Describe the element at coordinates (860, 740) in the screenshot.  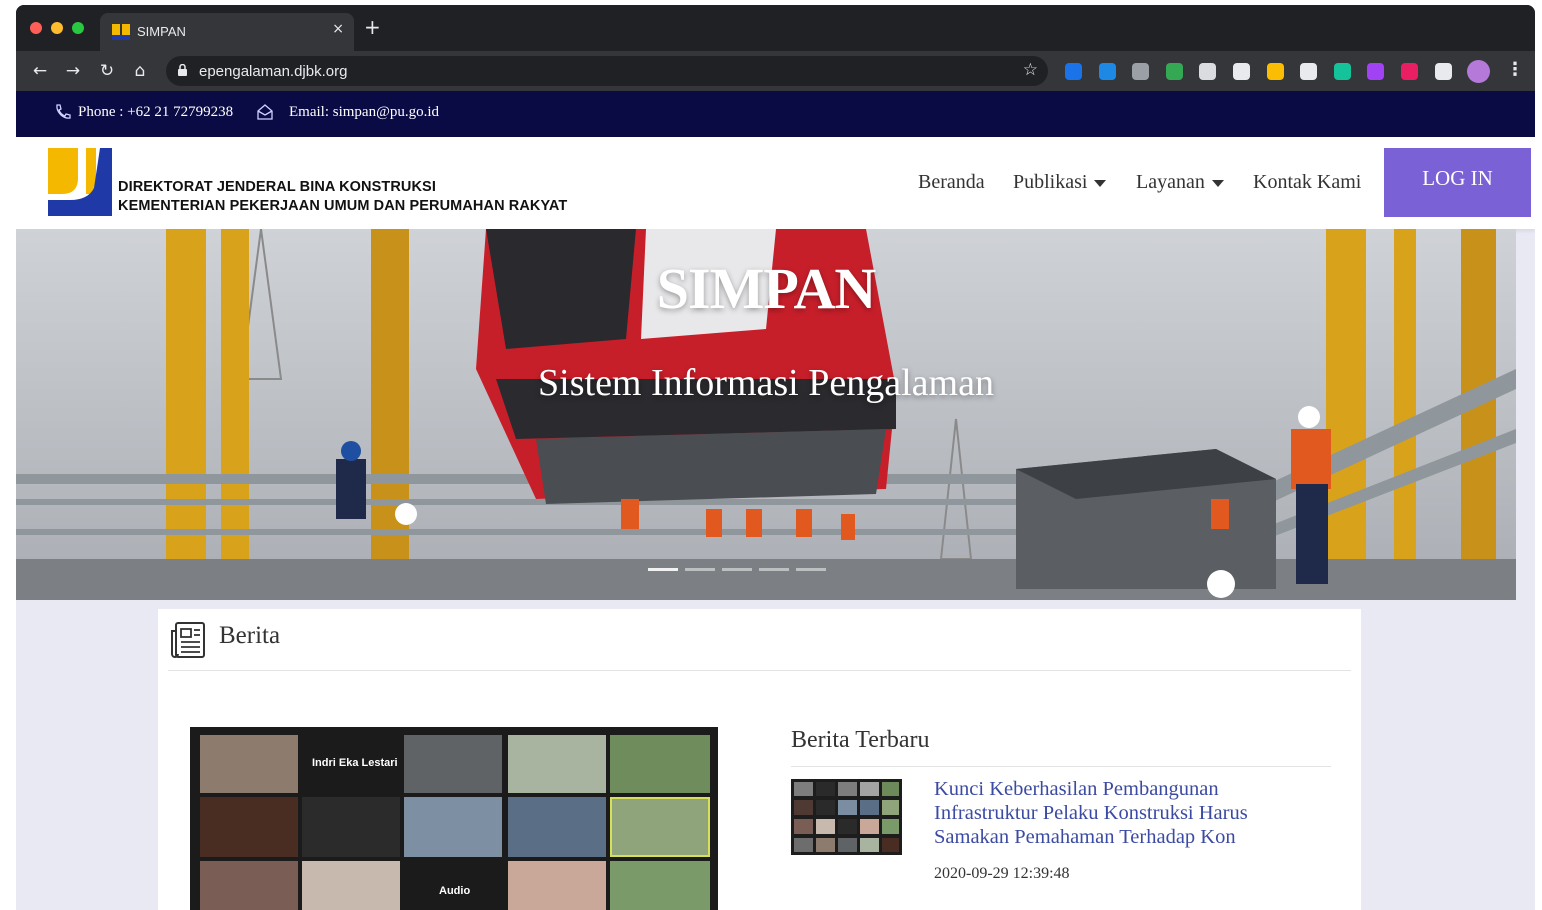
I see `latest-news-heading: Berita Terbaru` at that location.